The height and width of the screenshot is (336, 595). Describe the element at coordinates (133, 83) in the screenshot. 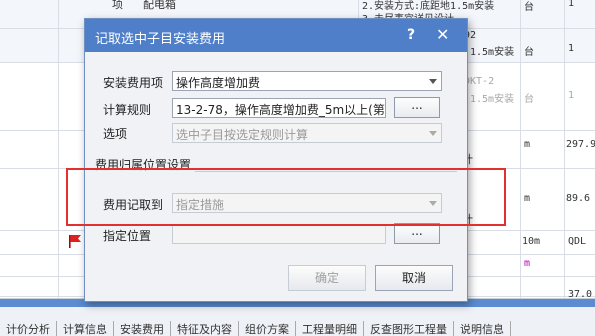

I see `fee-item-label: 安装费用项` at that location.